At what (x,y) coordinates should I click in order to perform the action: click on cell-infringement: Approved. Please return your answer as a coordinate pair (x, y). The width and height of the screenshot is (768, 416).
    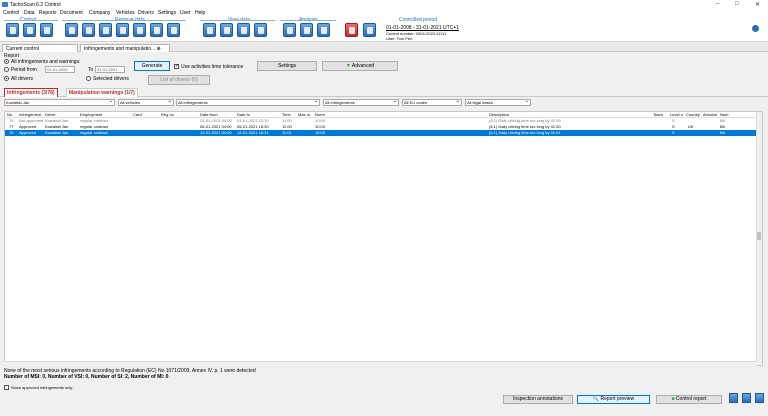
    Looking at the image, I should click on (28, 132).